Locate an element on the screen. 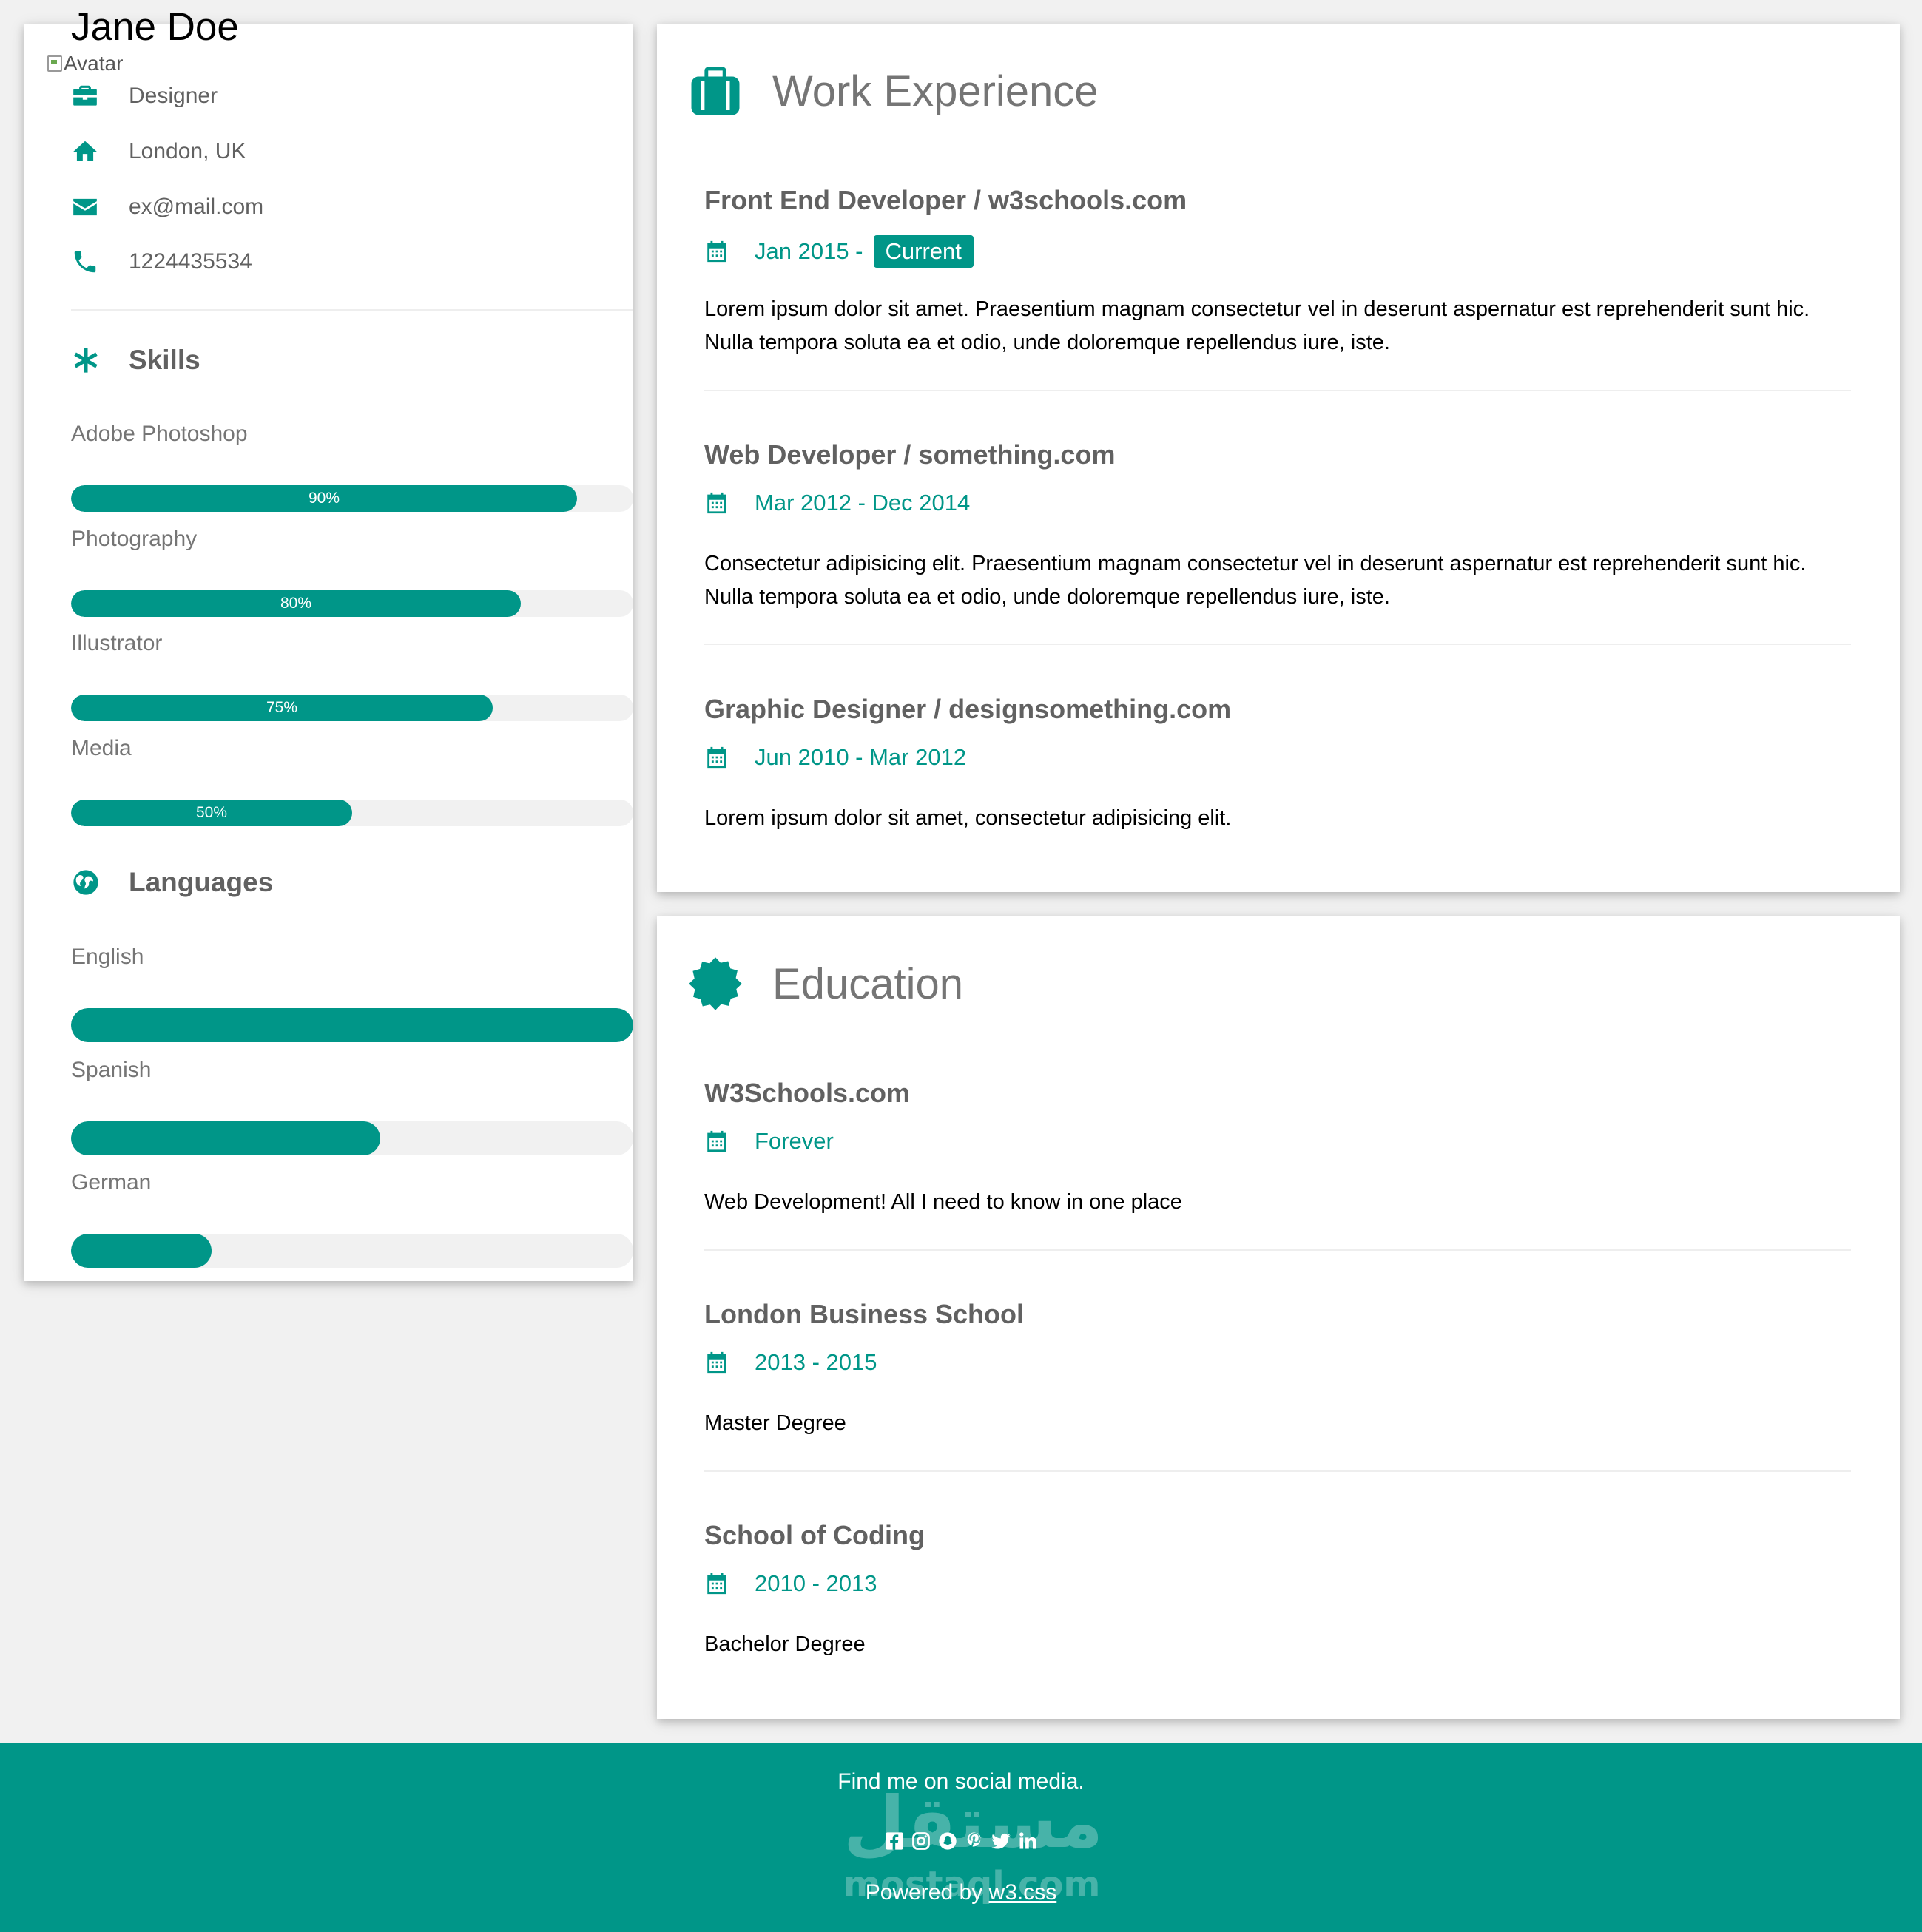  entry-title: Graphic Designer / designsomething.com is located at coordinates (968, 709).